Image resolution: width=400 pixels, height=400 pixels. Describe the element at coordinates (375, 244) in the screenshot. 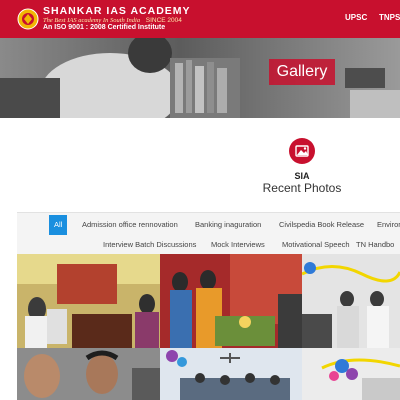

I see `filter-tn-handbook: TN Handbo` at that location.